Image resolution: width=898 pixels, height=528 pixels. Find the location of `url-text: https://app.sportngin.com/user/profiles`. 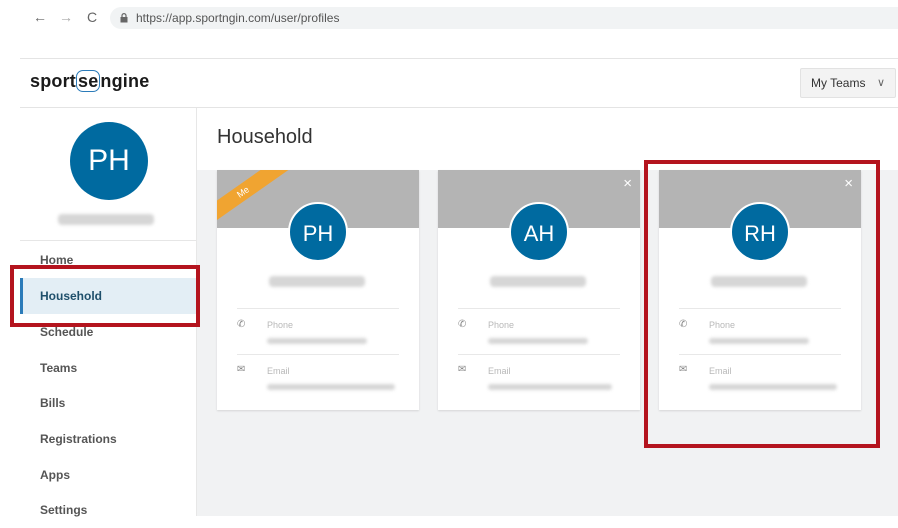

url-text: https://app.sportngin.com/user/profiles is located at coordinates (238, 18).